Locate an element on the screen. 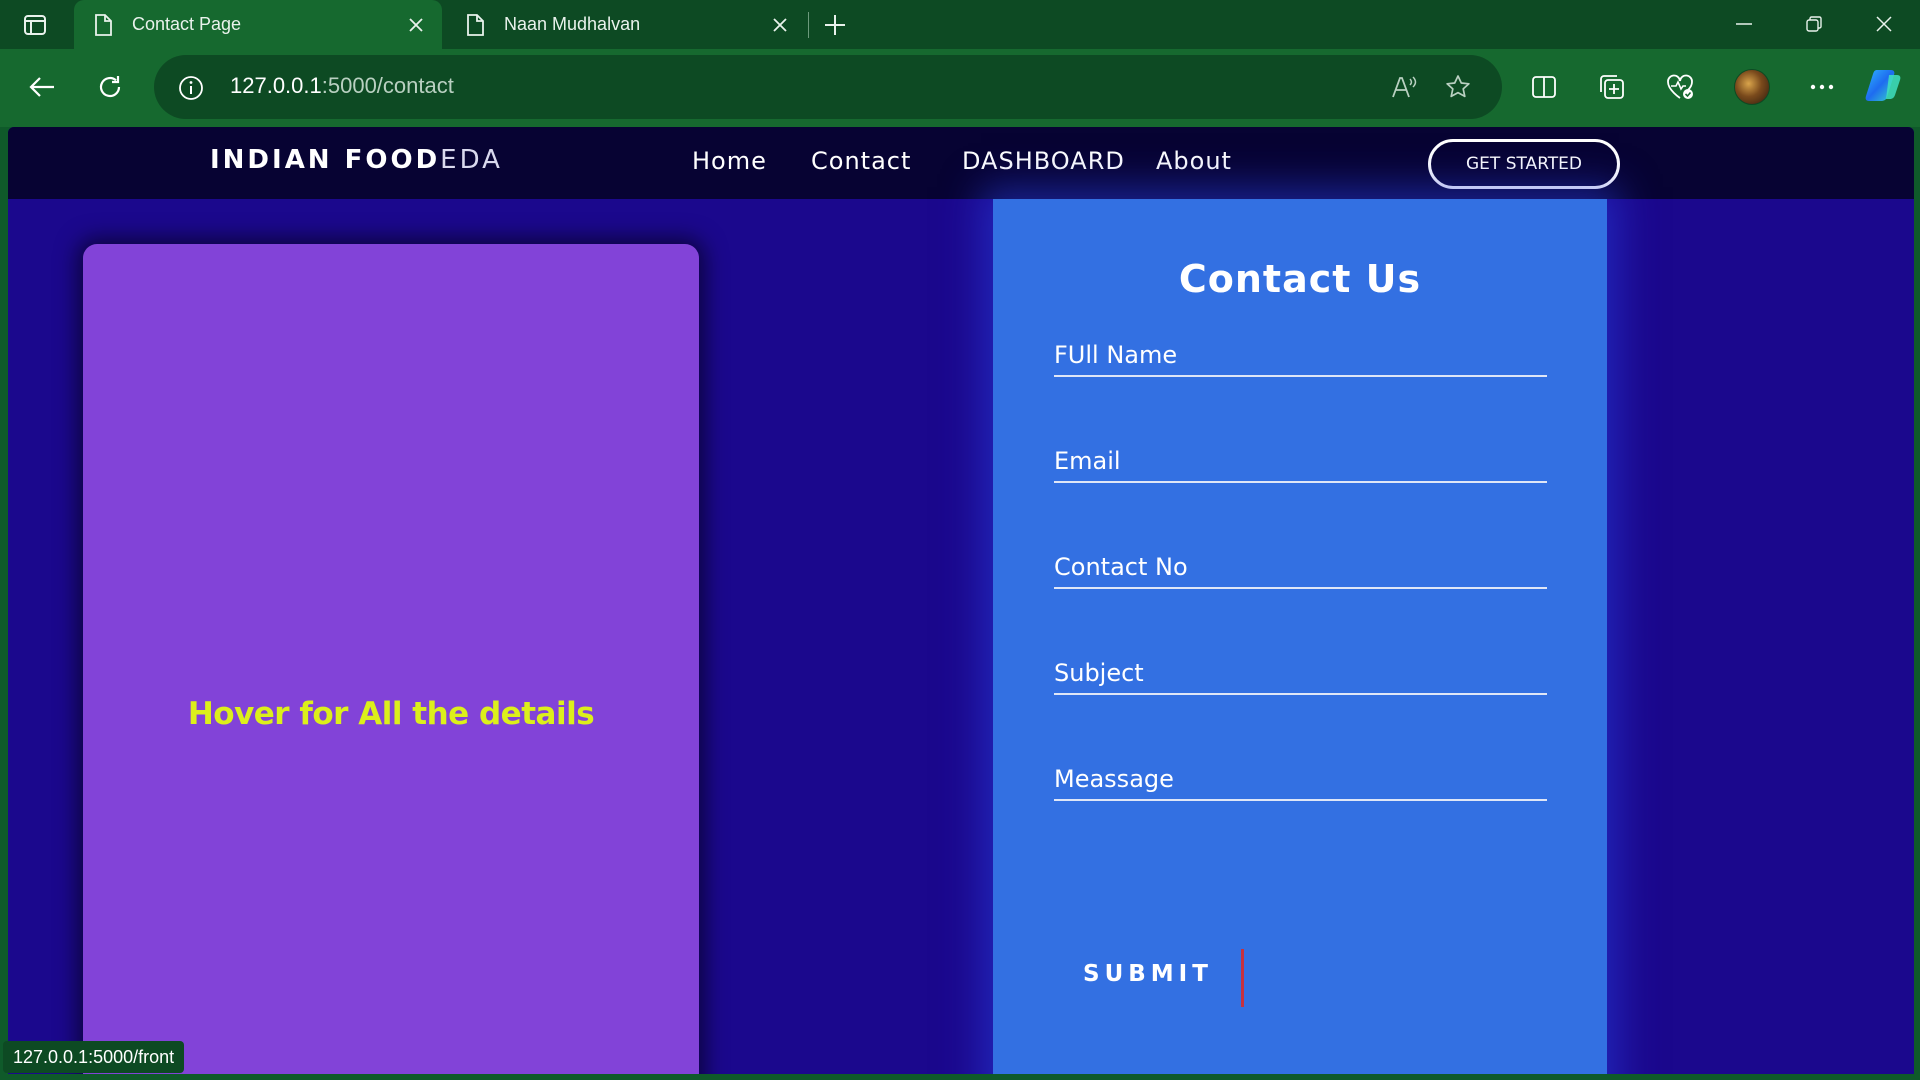  info-icon is located at coordinates (191, 88).